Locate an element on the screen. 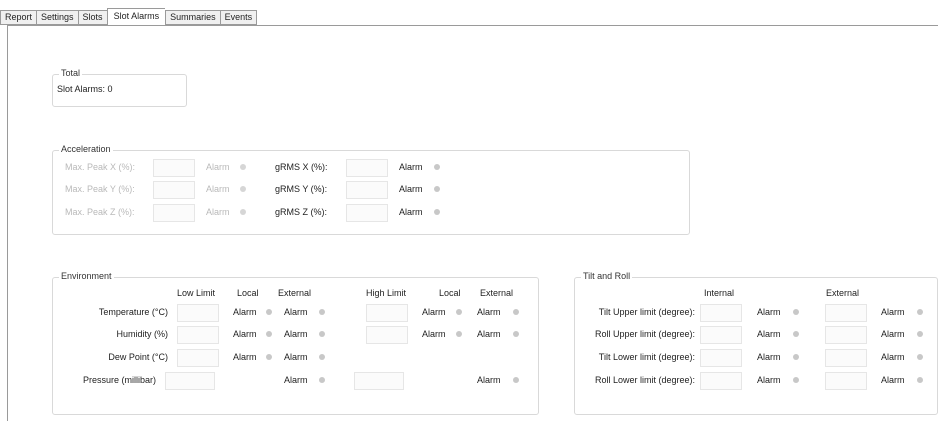  grms-x-input is located at coordinates (367, 168).